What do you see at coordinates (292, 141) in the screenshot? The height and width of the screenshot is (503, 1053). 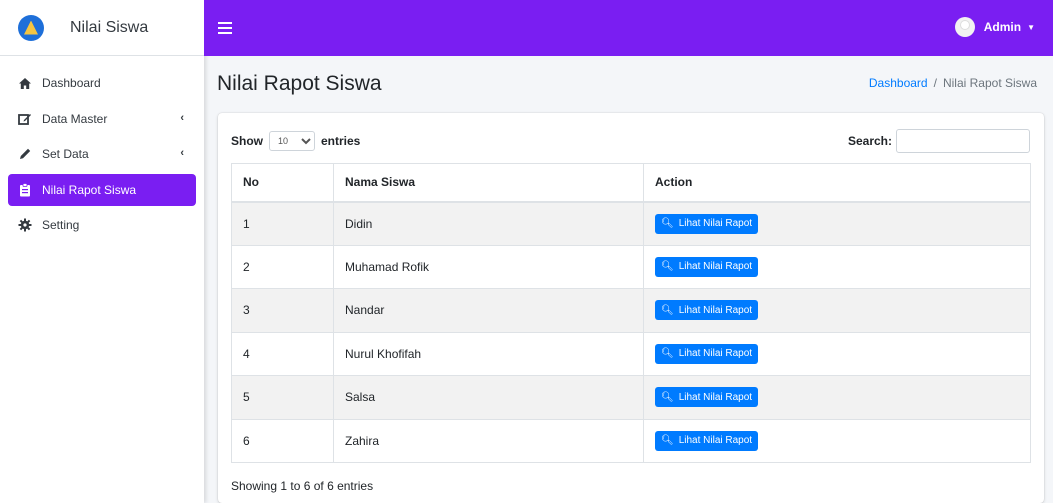 I see `page-size-select: 10` at bounding box center [292, 141].